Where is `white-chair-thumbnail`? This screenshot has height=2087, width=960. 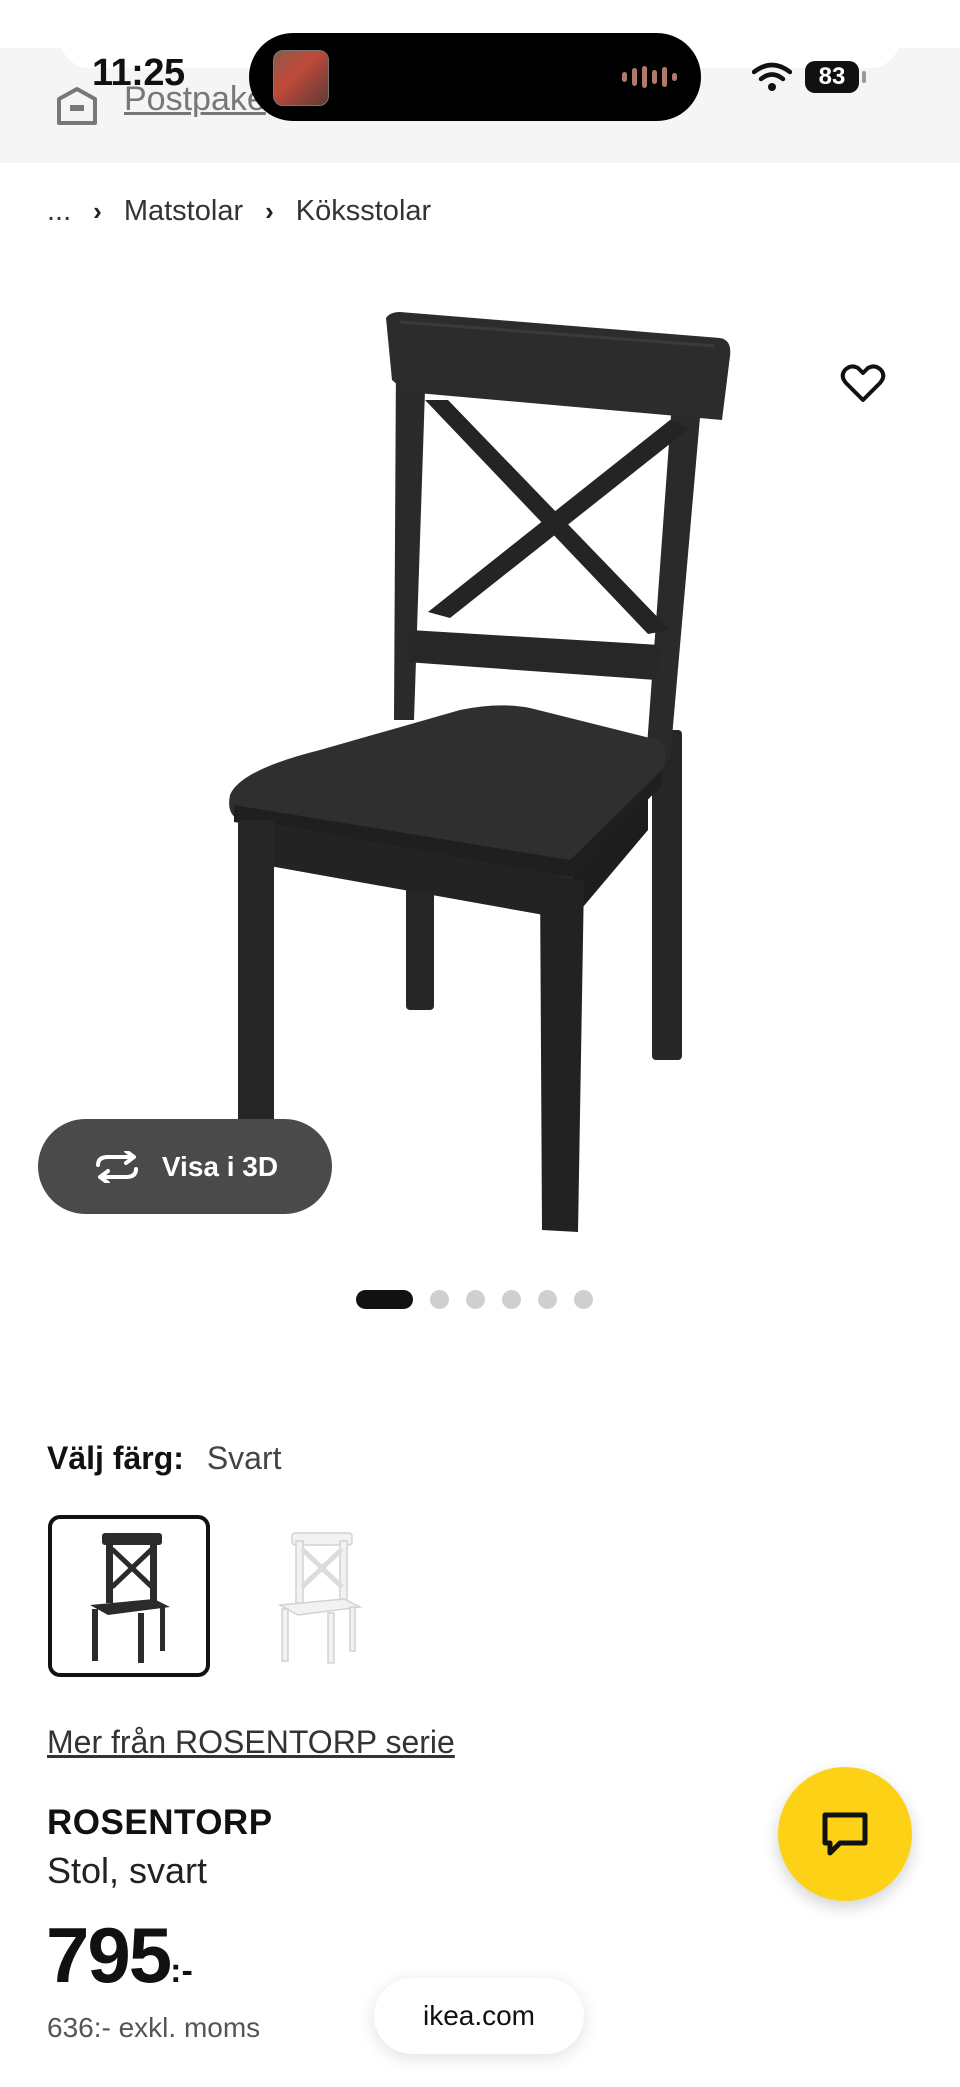 white-chair-thumbnail is located at coordinates (320, 1597).